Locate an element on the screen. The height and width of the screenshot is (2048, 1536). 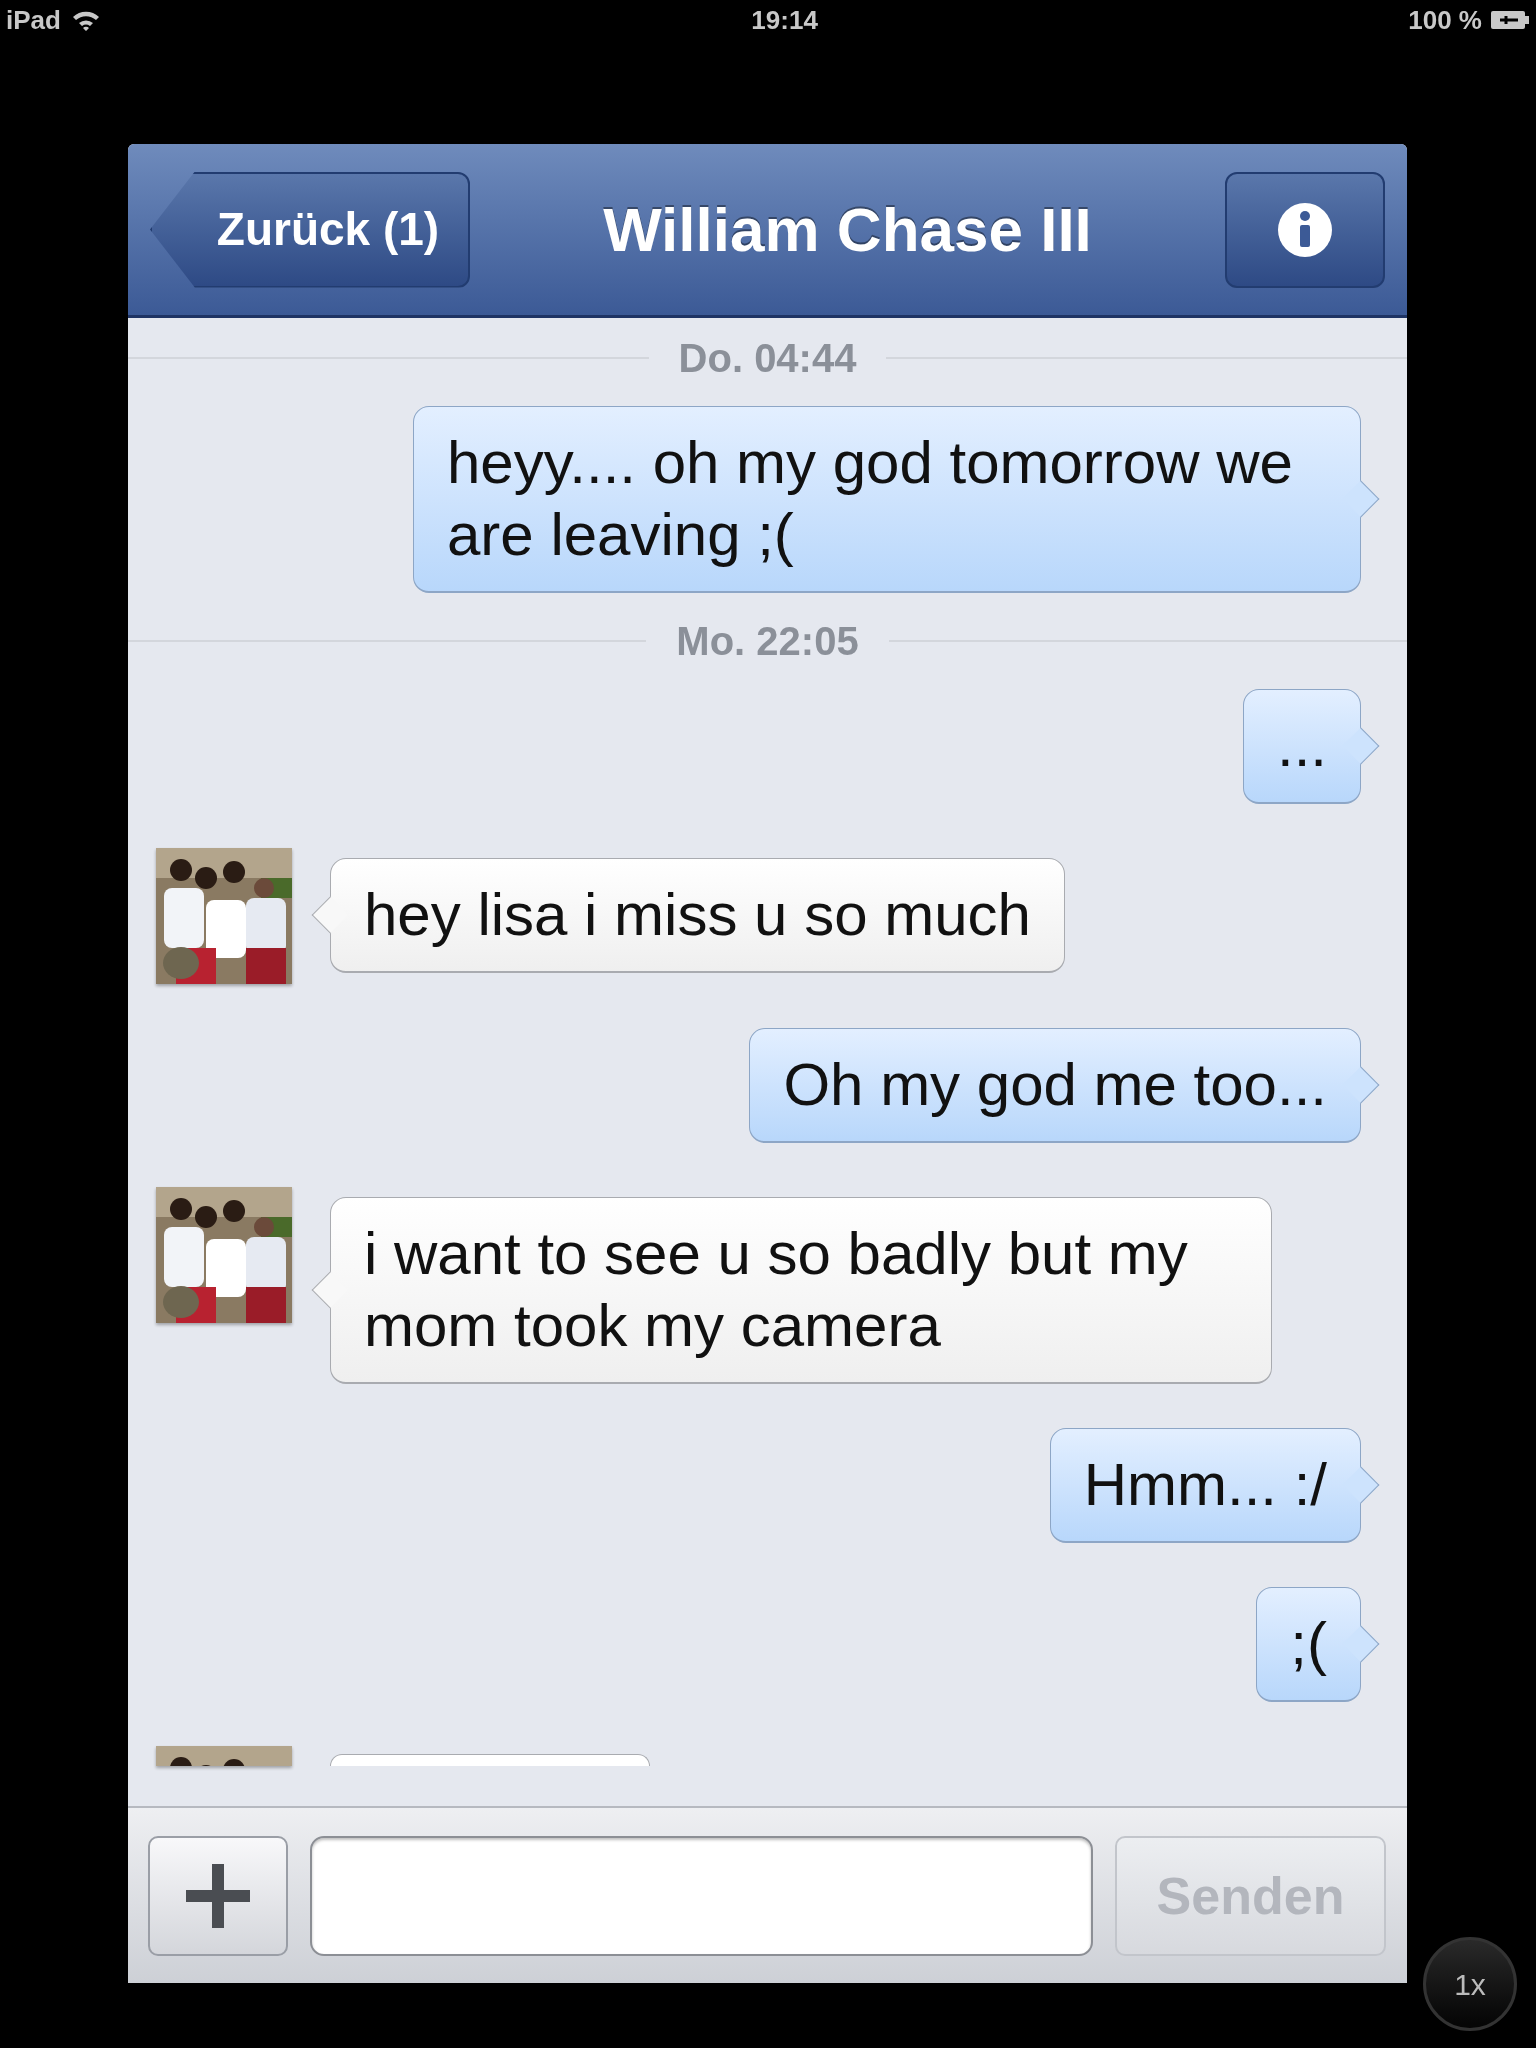
date-separator: Mo. 22:05 is located at coordinates (767, 641).